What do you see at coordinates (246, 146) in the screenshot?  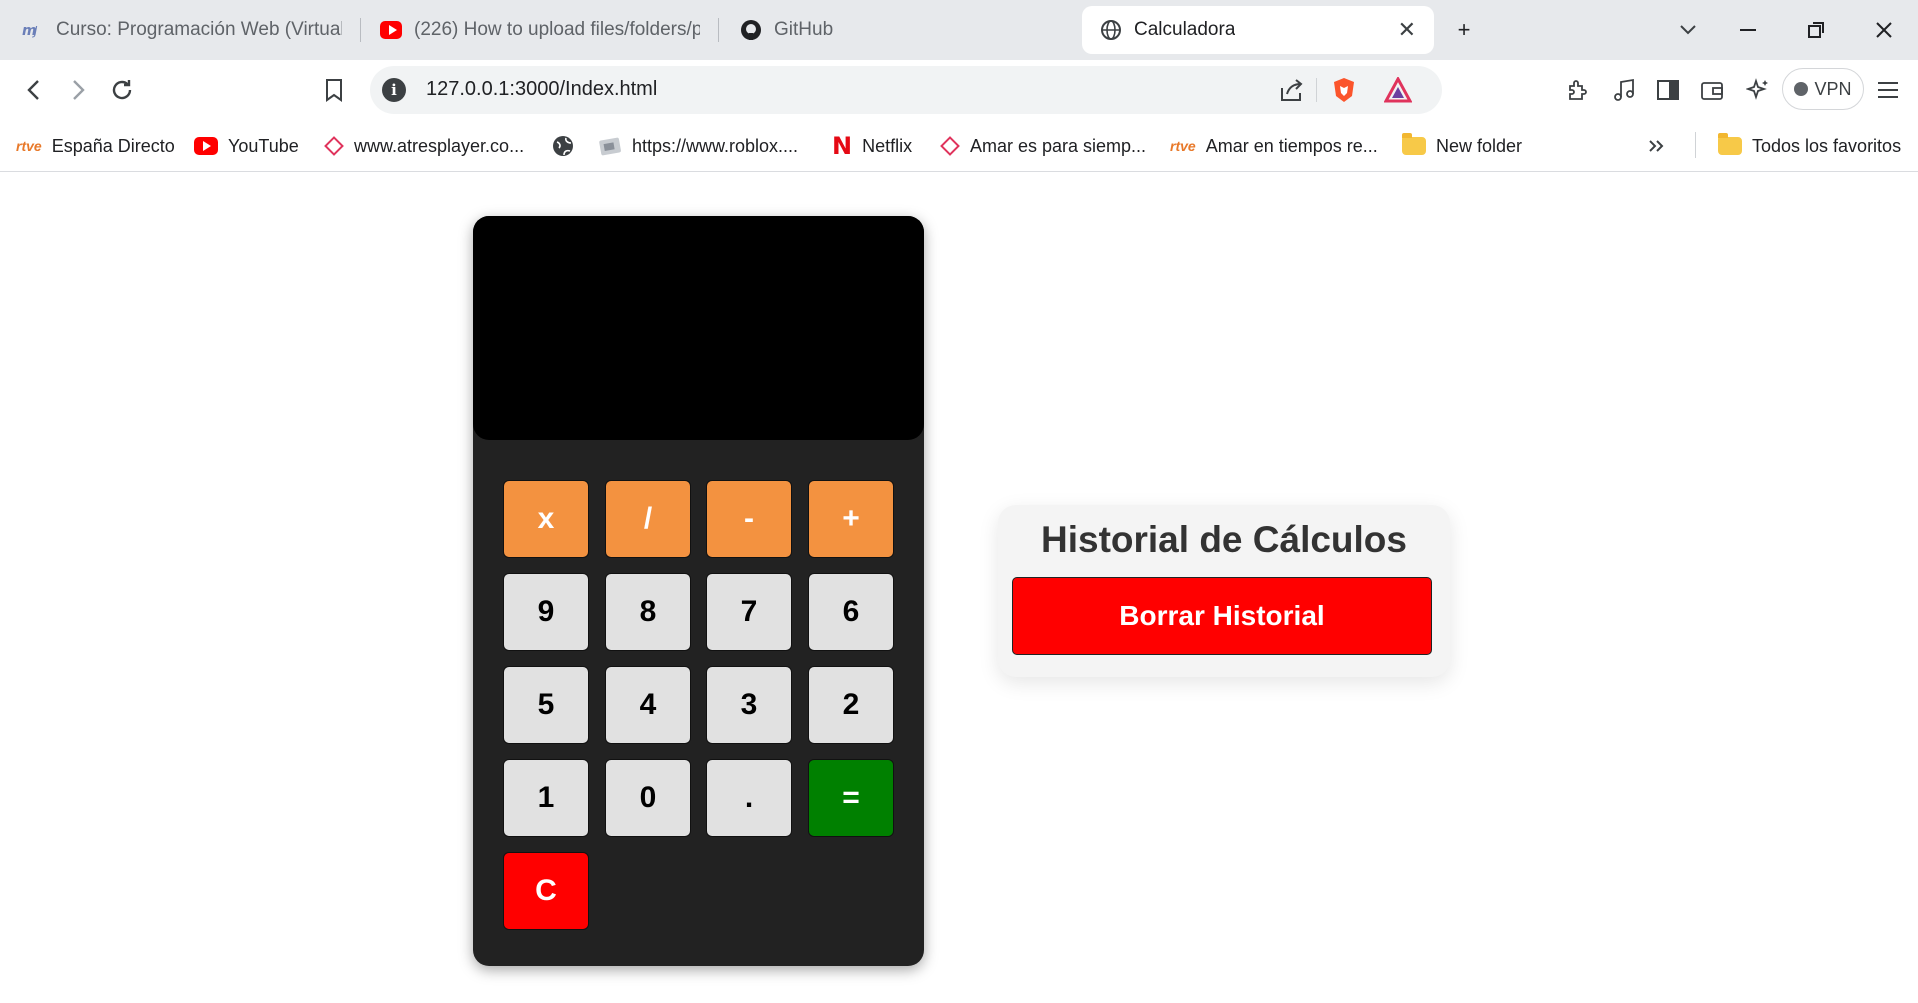 I see `bookmark-youtube: YouTube` at bounding box center [246, 146].